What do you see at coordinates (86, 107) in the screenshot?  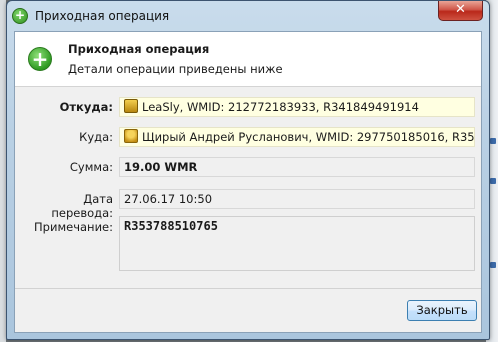 I see `from-label: Откуда:` at bounding box center [86, 107].